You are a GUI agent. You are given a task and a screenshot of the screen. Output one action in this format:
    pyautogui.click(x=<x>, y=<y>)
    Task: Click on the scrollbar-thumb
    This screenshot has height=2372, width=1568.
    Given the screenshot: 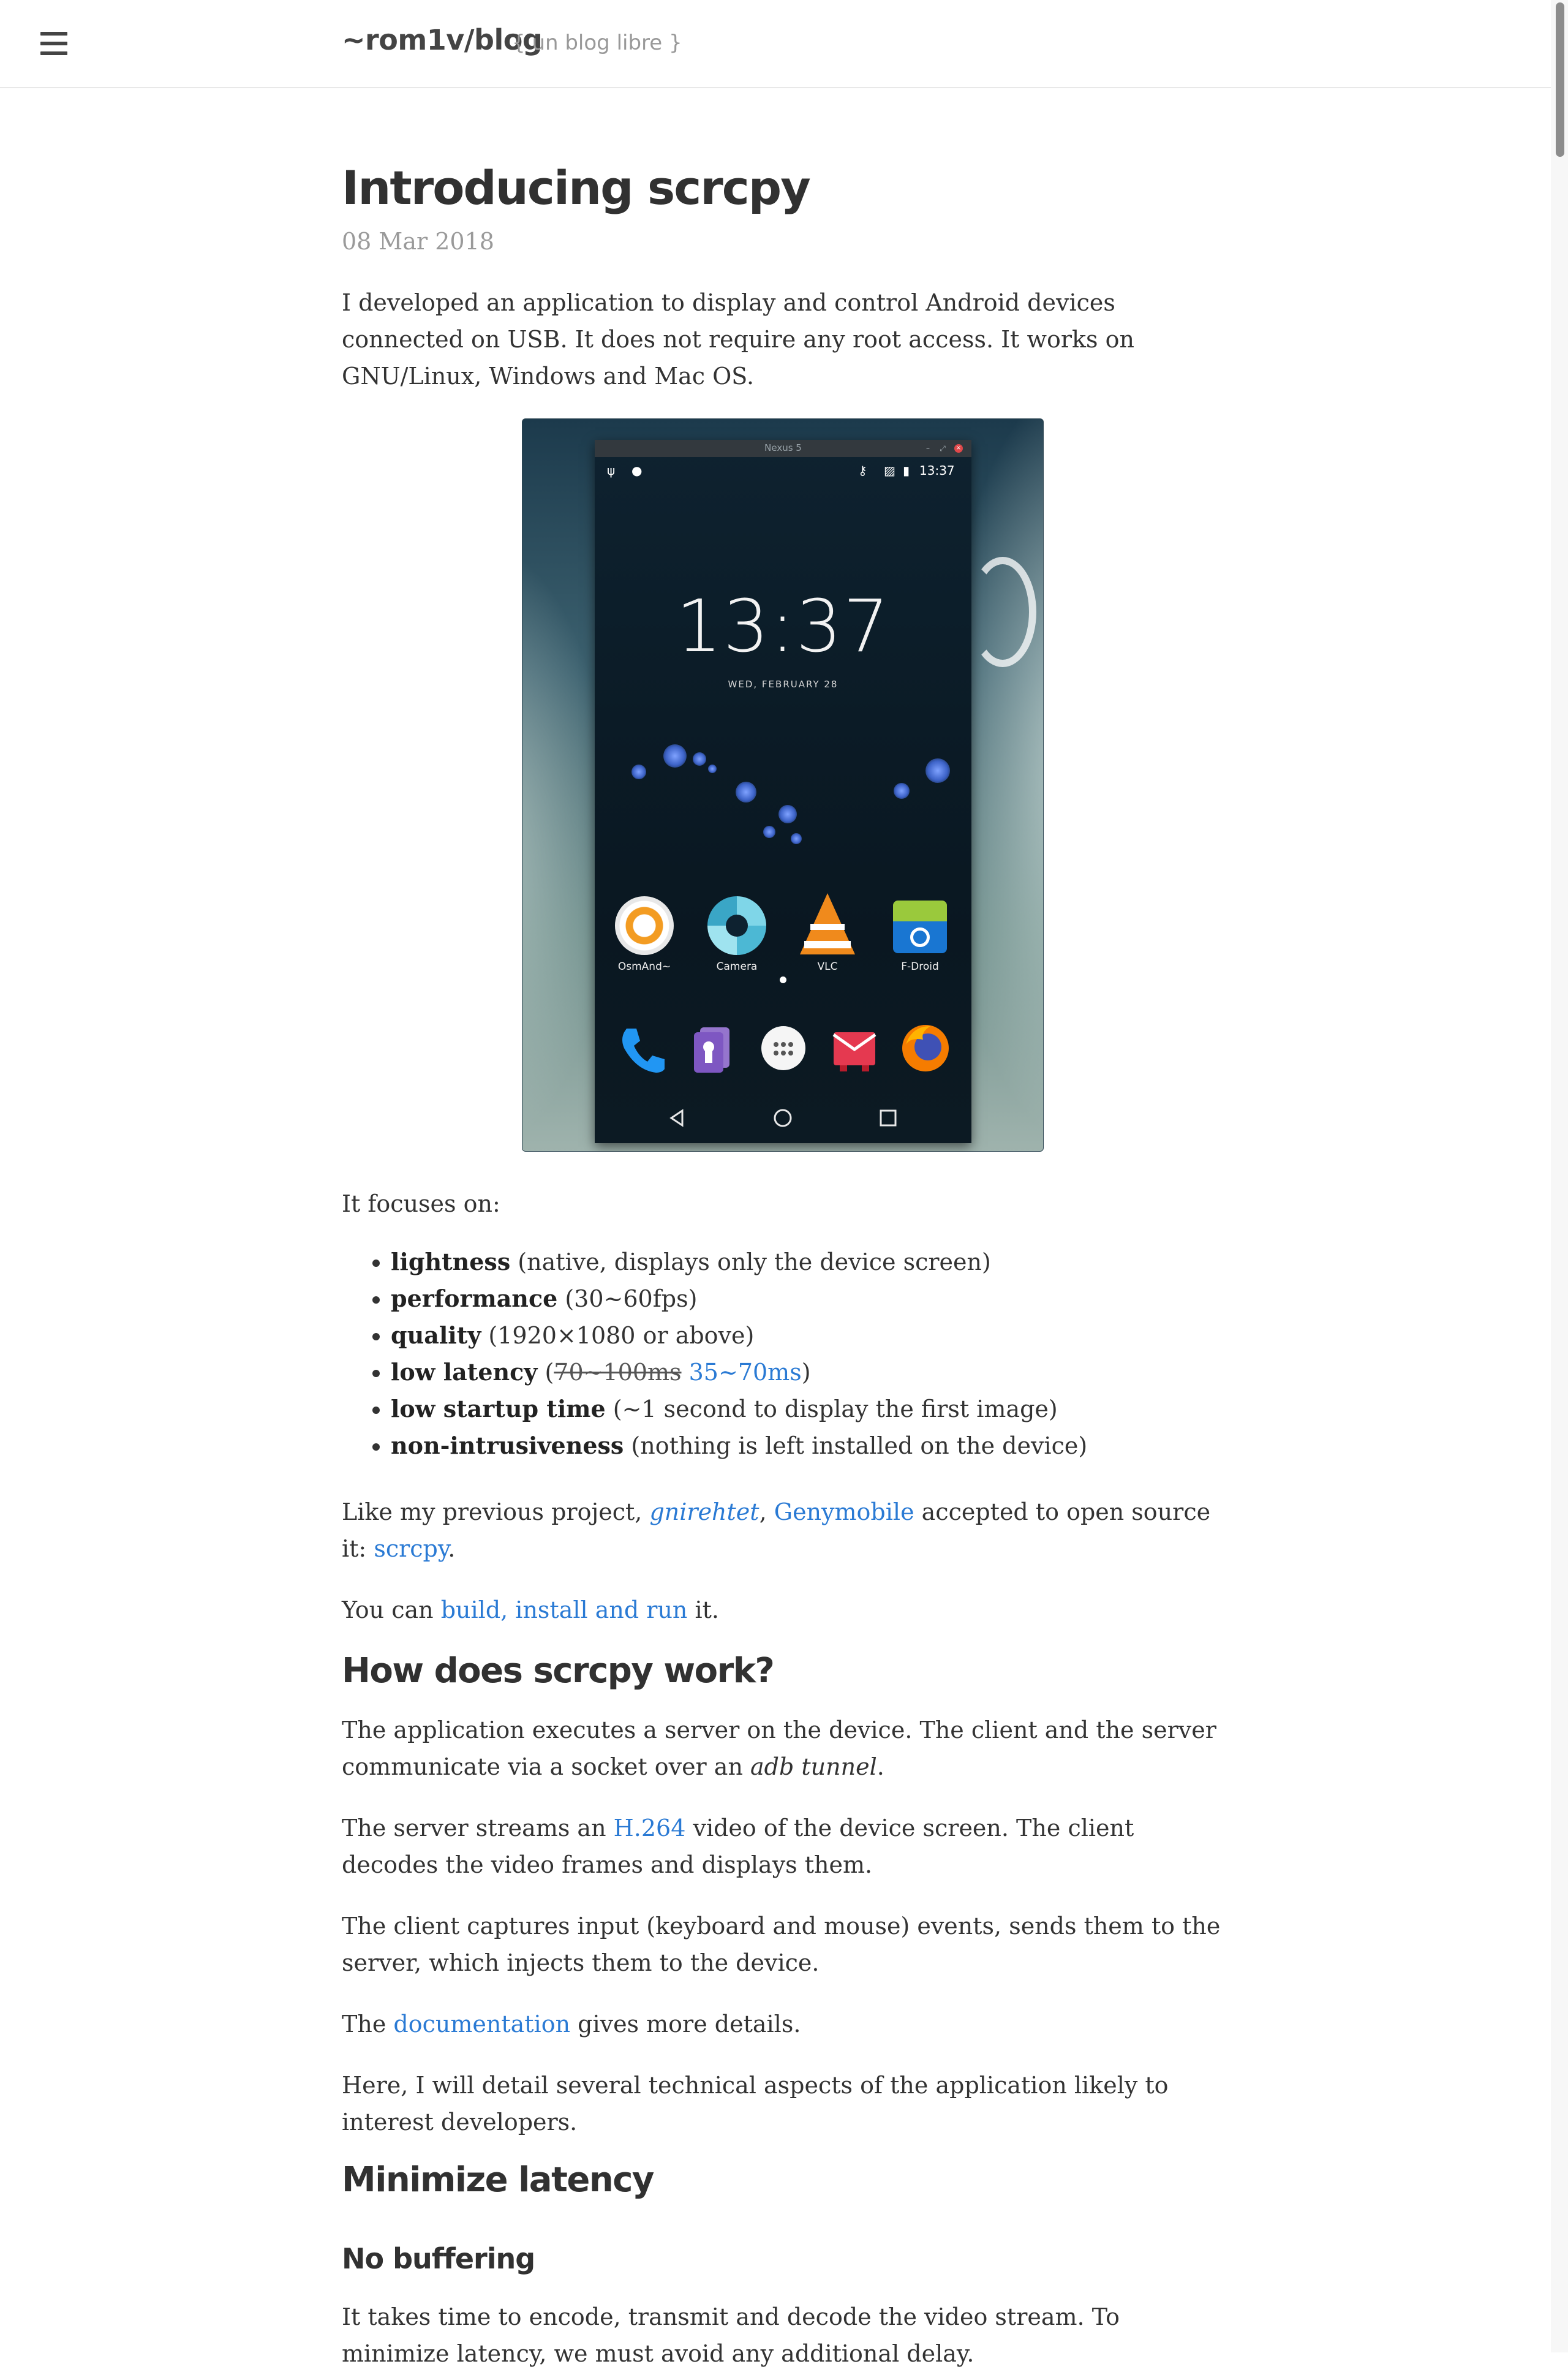 What is the action you would take?
    pyautogui.click(x=1560, y=79)
    